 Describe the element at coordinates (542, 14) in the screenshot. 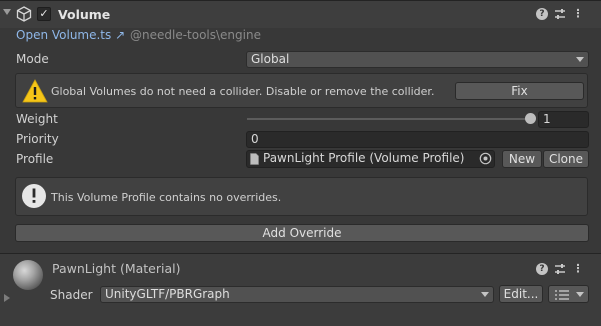

I see `help-icon: ?` at that location.